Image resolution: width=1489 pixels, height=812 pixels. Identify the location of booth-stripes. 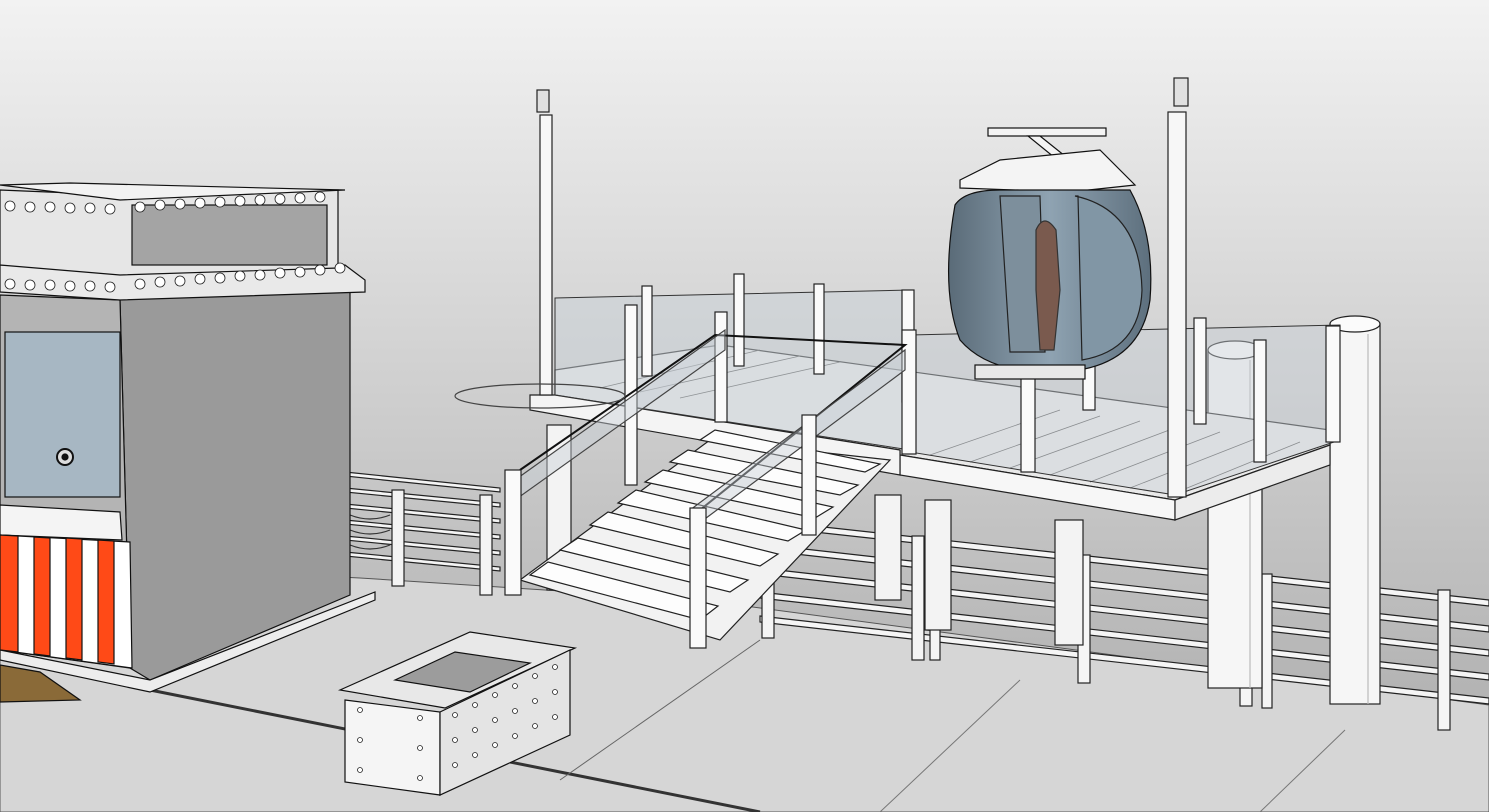
(66, 601).